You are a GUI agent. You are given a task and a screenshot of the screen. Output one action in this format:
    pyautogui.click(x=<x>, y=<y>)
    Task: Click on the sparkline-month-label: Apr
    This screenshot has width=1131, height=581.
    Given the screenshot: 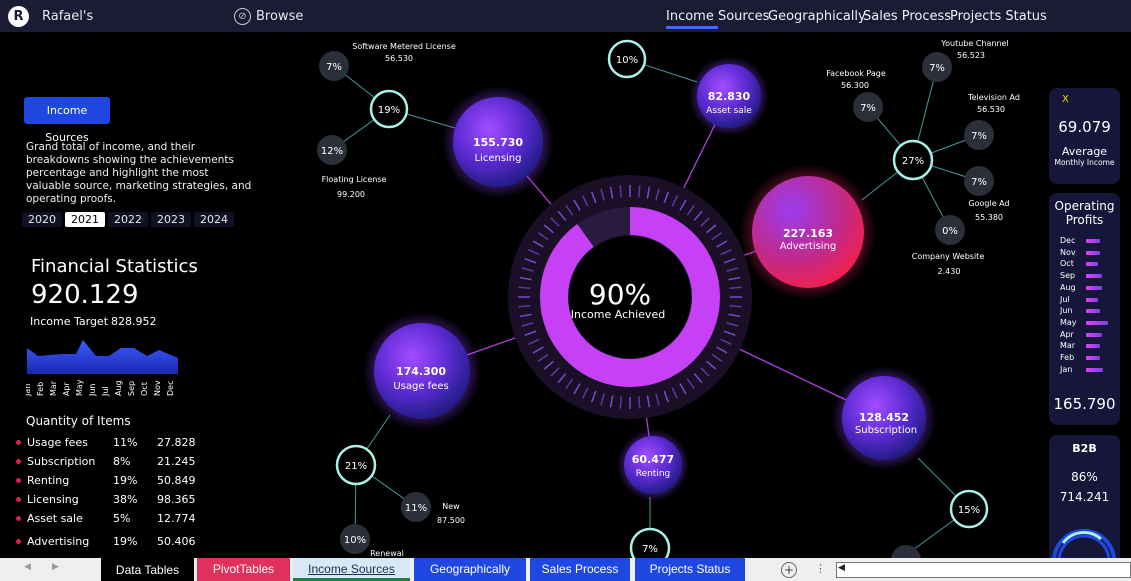 What is the action you would take?
    pyautogui.click(x=66, y=388)
    